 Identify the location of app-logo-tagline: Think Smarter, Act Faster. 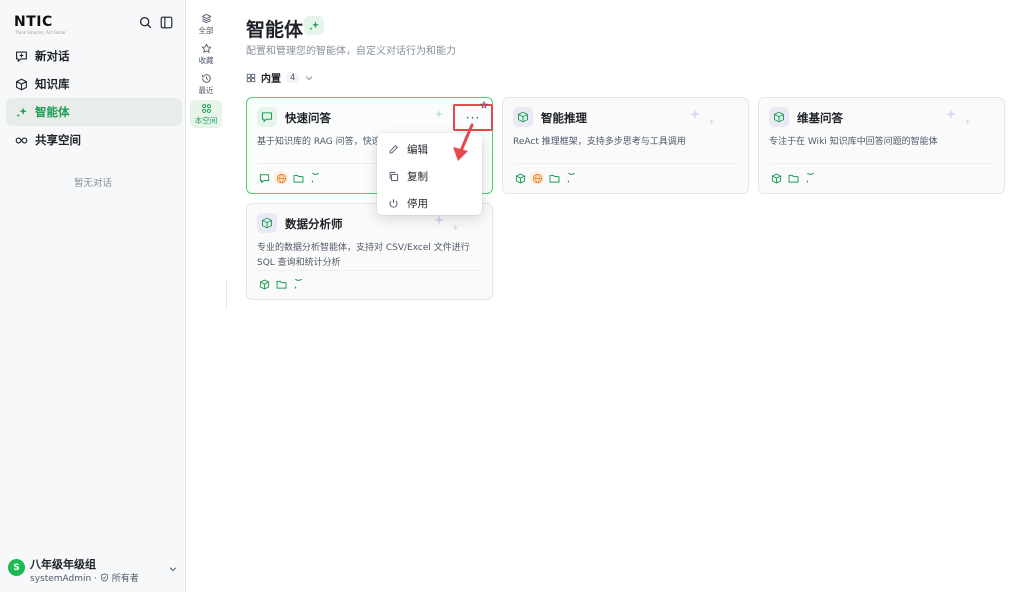
(40, 32).